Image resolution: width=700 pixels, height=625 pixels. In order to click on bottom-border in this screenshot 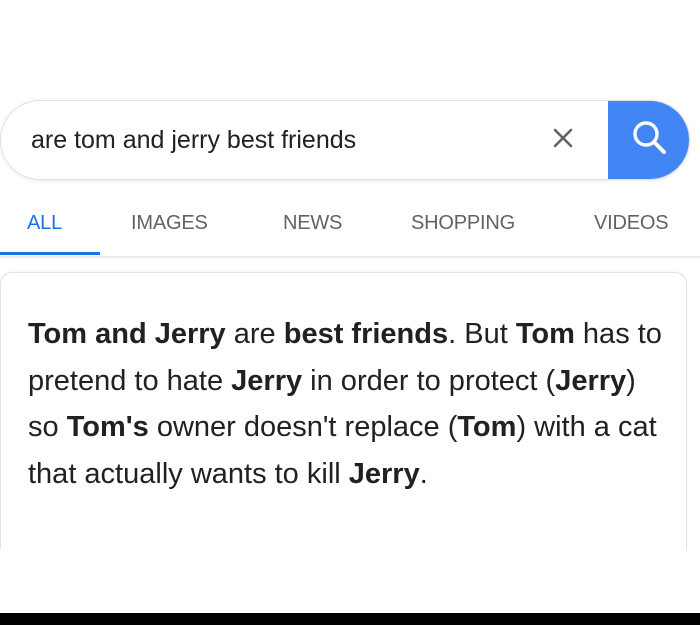, I will do `click(350, 619)`.